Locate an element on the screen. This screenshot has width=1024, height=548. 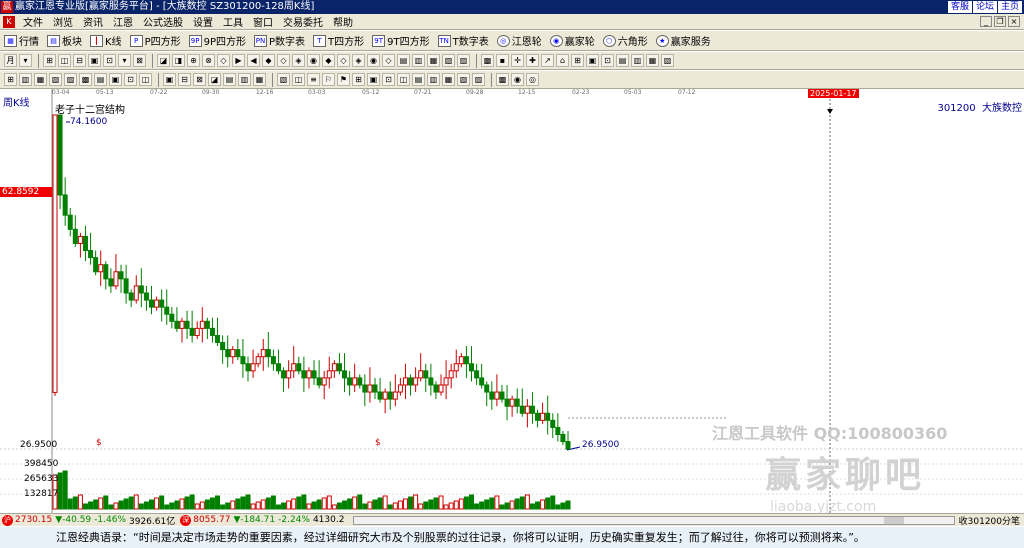
indicator-tool-icon: ⚑ is located at coordinates (343, 79).